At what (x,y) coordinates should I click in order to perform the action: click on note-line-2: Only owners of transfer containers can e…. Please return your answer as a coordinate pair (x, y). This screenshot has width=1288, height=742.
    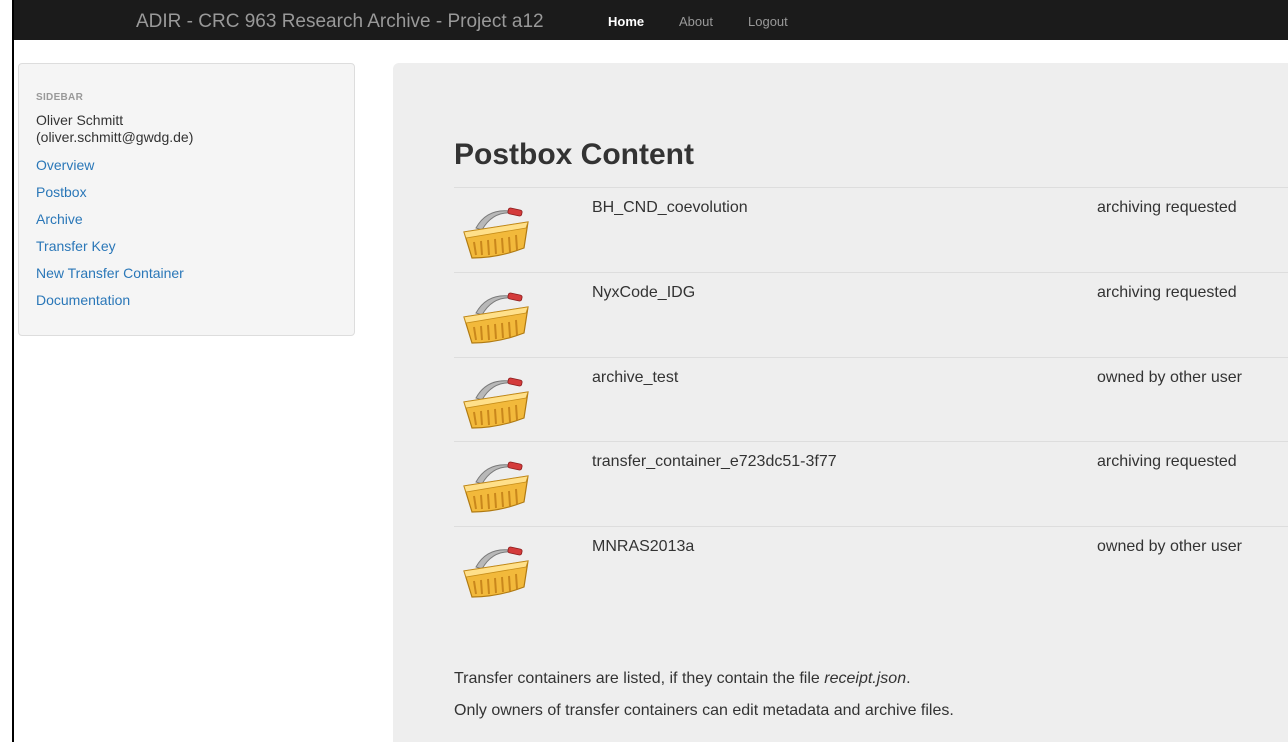
    Looking at the image, I should click on (704, 710).